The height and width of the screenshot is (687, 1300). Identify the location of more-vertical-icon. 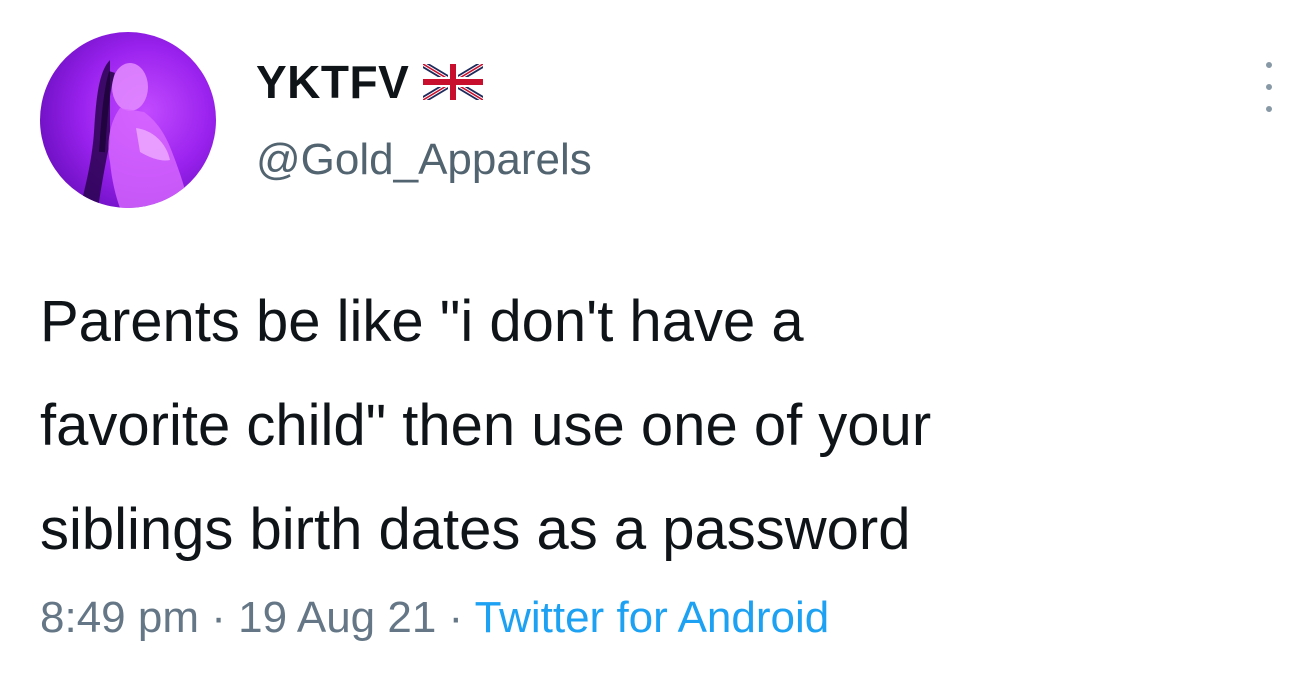
(1269, 87).